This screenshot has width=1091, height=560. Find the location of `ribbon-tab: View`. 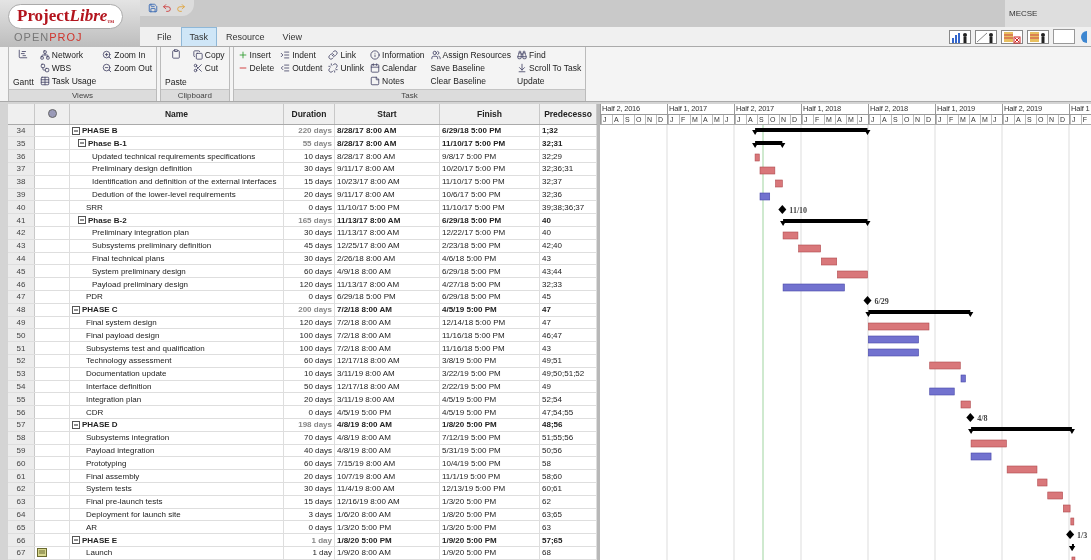

ribbon-tab: View is located at coordinates (292, 36).